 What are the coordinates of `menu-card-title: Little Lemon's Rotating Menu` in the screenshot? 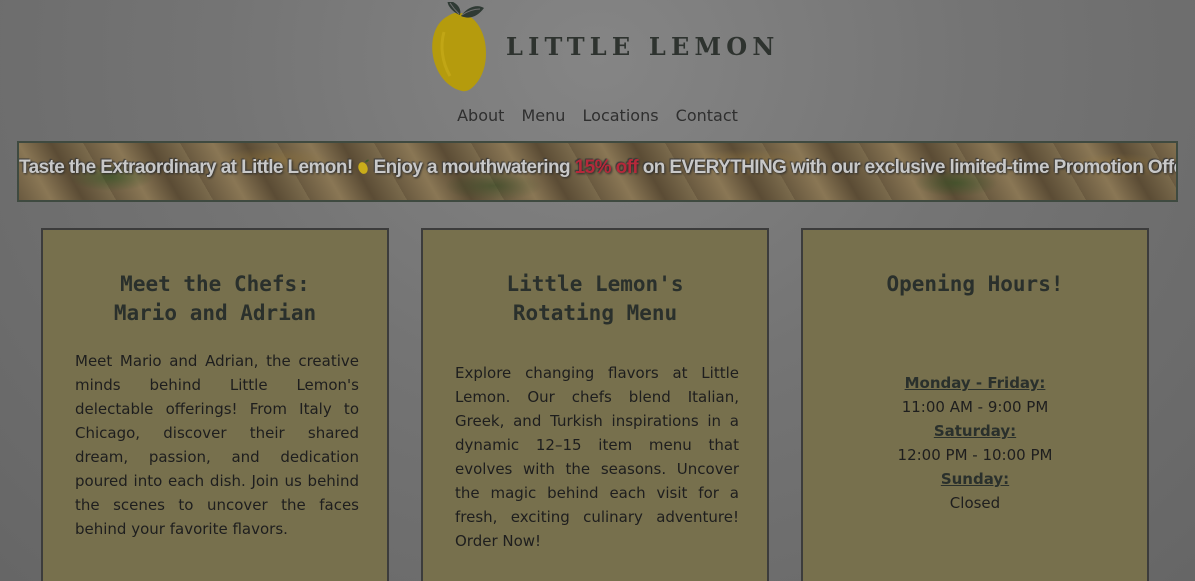 It's located at (595, 299).